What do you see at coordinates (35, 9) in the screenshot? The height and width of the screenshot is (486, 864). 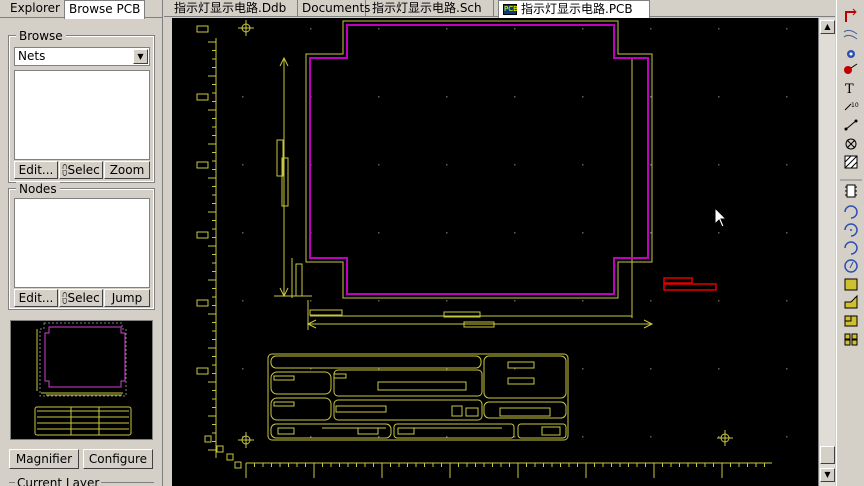 I see `tab-explorer: Explorer` at bounding box center [35, 9].